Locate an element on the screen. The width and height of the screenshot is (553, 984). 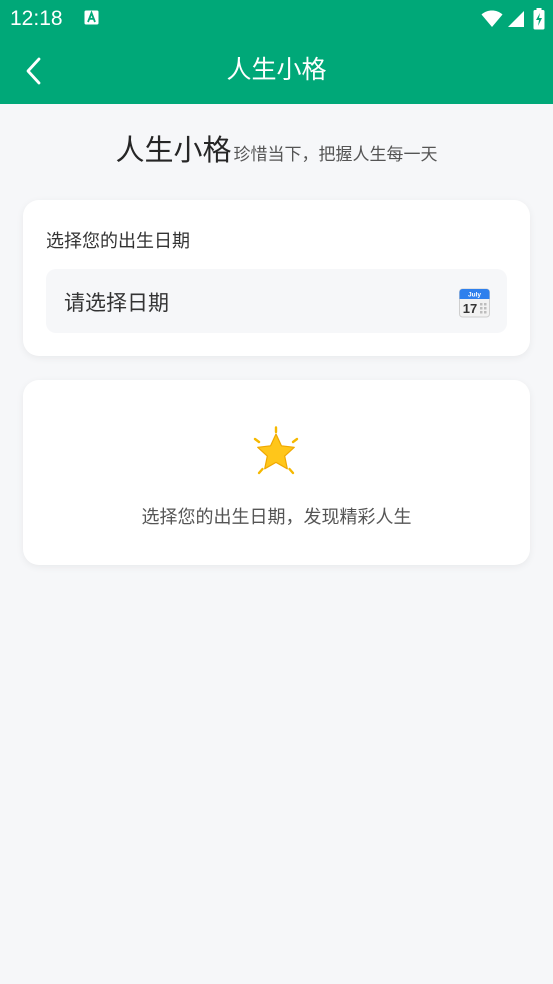
birth-date-card: 选择您的出生日期 请选择日期 July 17 is located at coordinates (276, 278).